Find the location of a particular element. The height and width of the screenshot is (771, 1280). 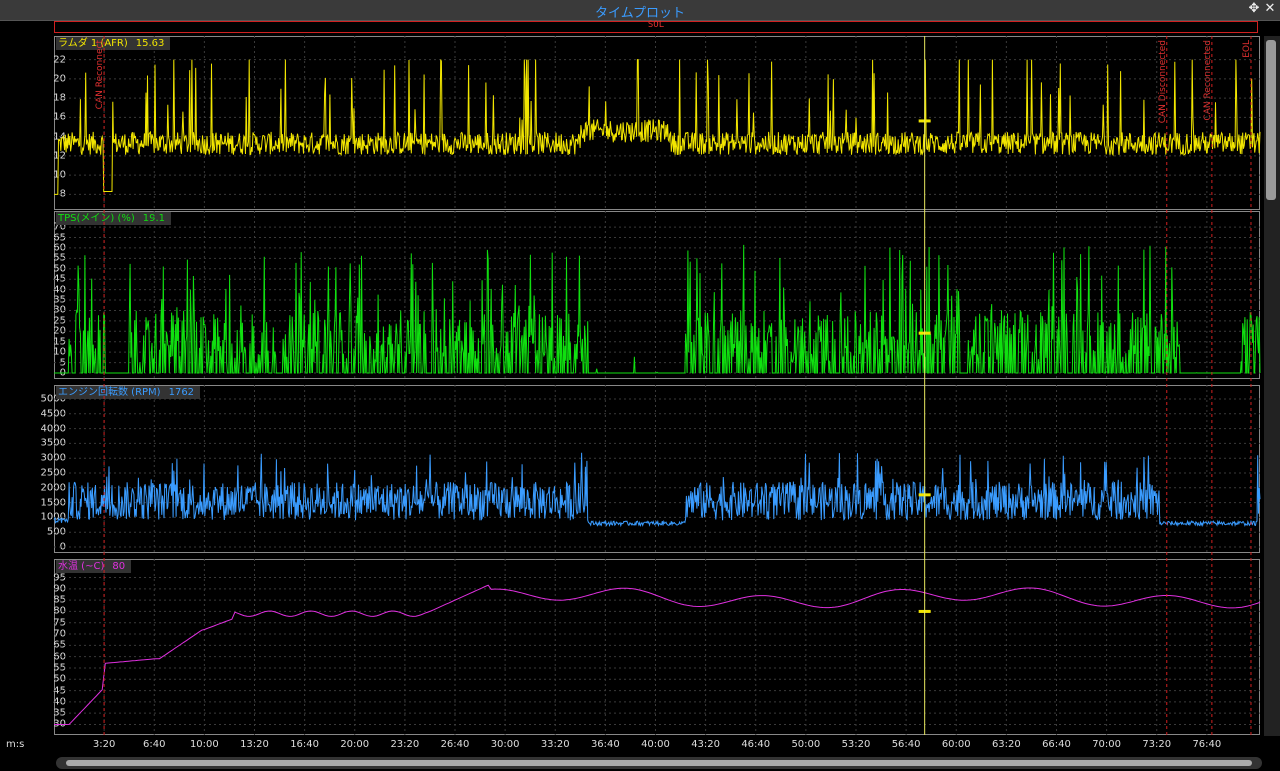

vertical-scroll-thumb is located at coordinates (1271, 120).